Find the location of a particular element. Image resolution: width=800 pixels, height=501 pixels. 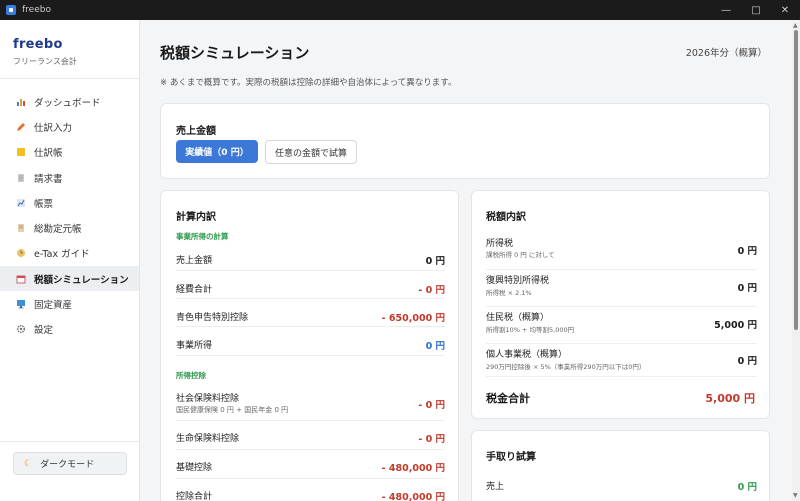

sidebar-item-label: 総勘定元帳 is located at coordinates (58, 230).